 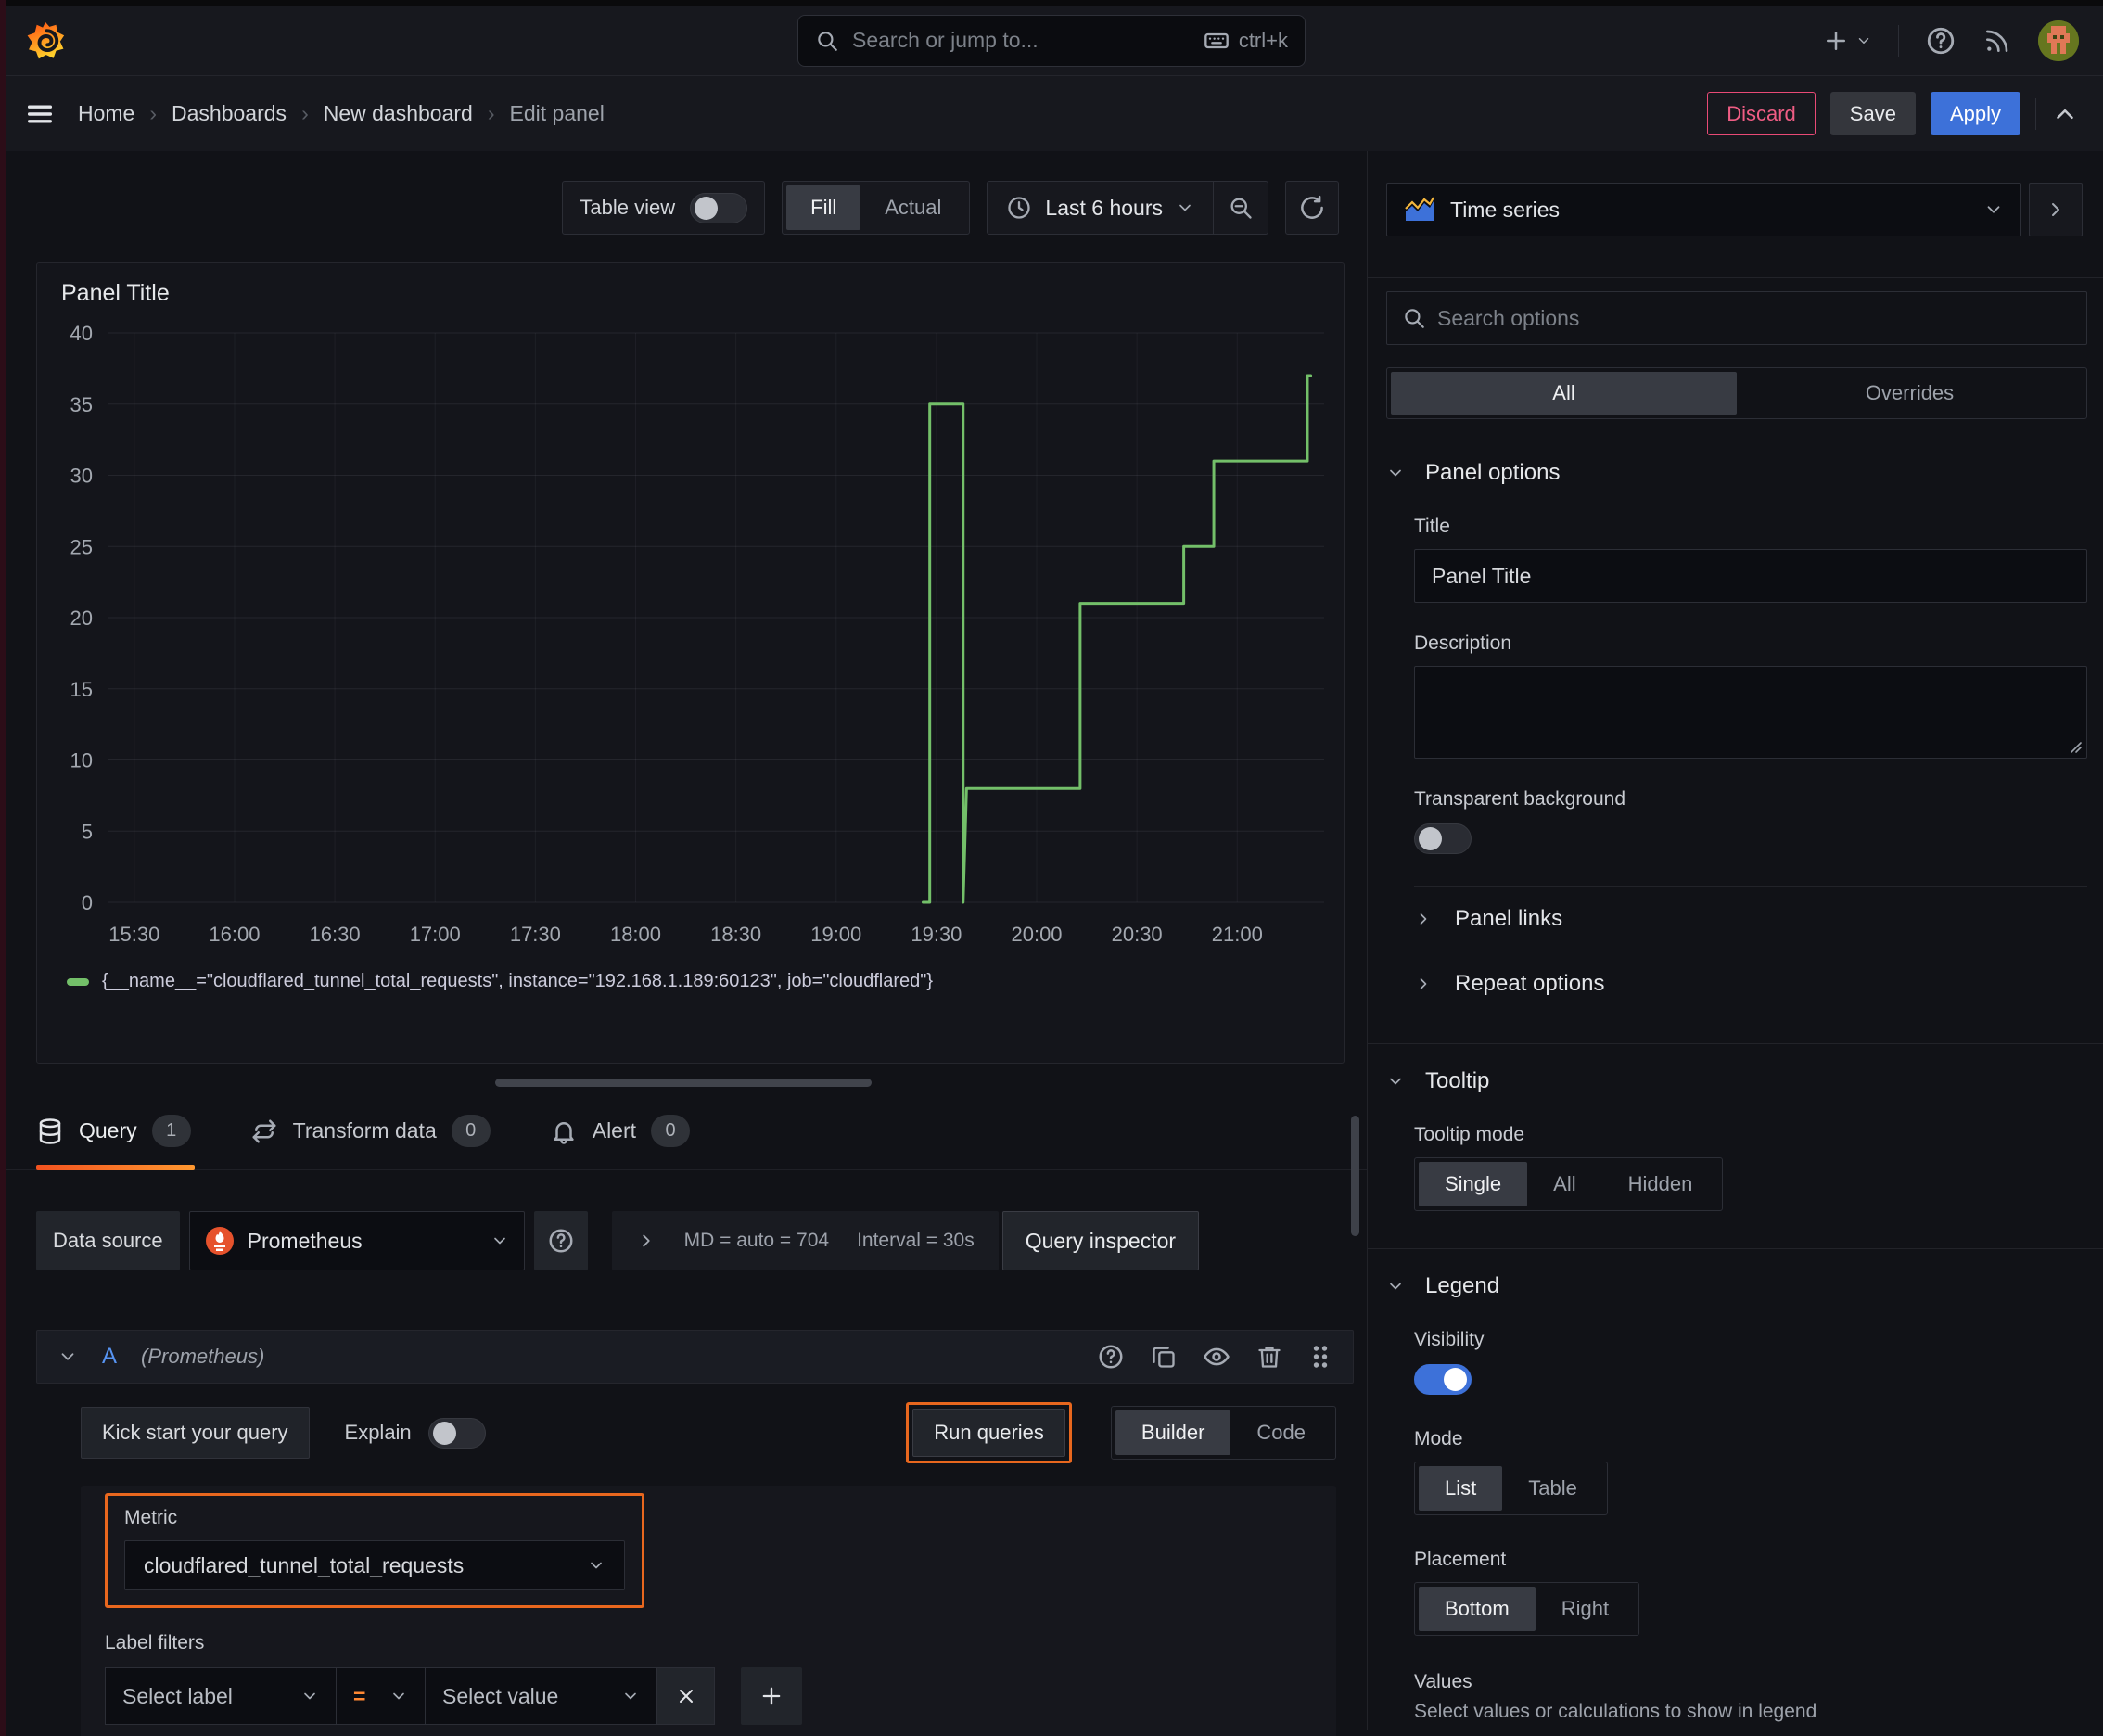 I want to click on run-queries-button: Run queries, so click(x=988, y=1433).